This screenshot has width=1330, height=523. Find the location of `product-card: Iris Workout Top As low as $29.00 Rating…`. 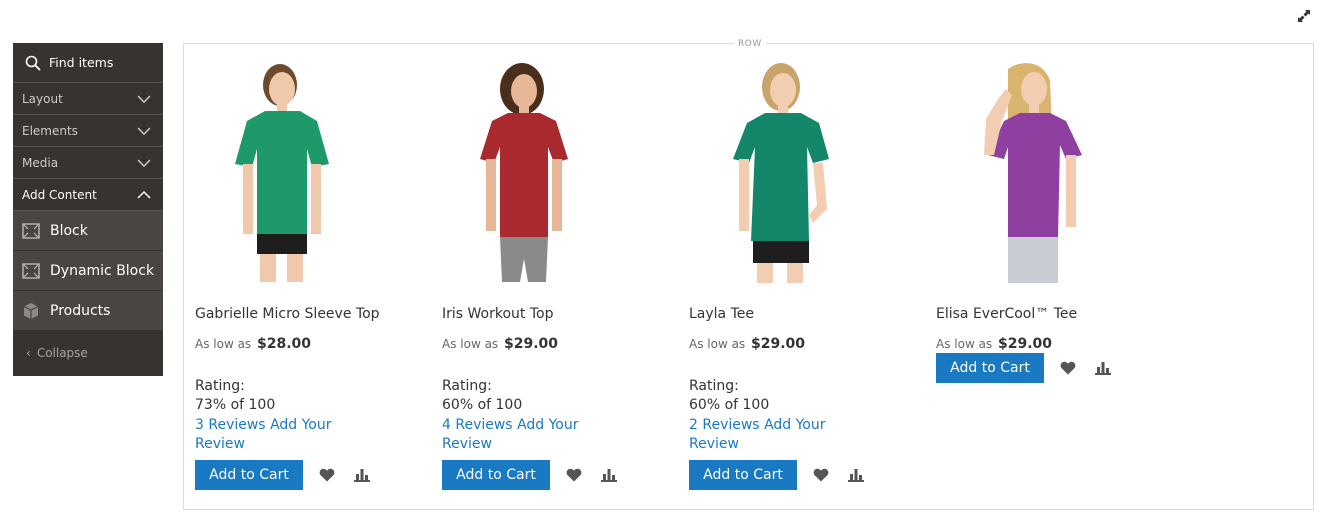

product-card: Iris Workout Top As low as $29.00 Rating… is located at coordinates (557, 274).